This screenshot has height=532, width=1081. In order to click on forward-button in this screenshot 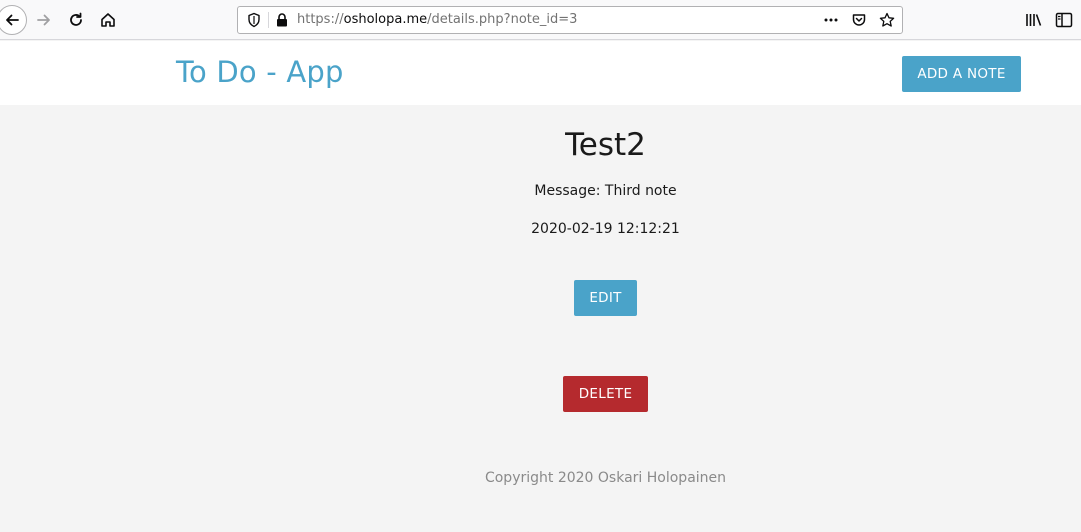, I will do `click(44, 20)`.